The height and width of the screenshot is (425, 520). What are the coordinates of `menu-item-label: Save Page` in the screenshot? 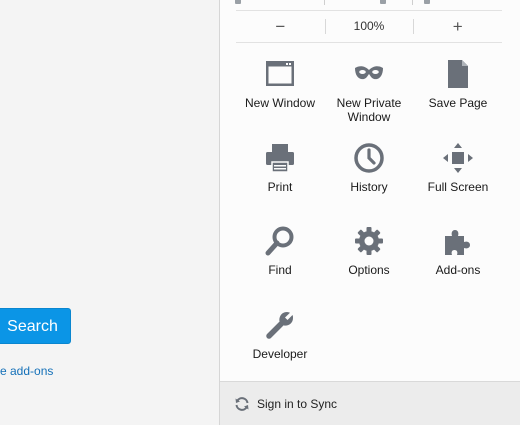 It's located at (458, 103).